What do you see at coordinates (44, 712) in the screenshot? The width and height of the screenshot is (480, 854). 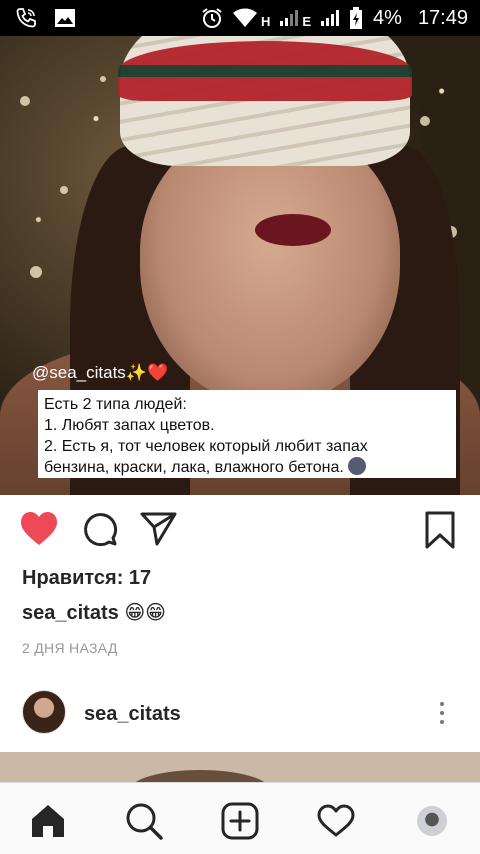 I see `avatar` at bounding box center [44, 712].